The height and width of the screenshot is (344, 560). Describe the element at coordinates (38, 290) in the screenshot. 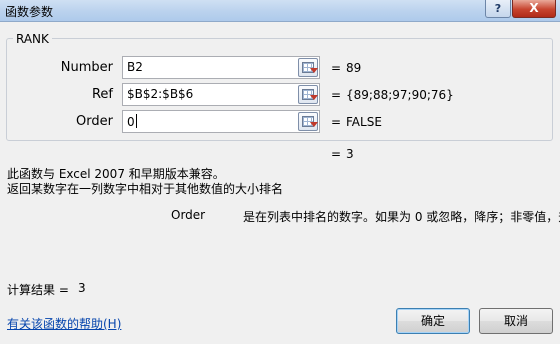

I see `calc-result-label: 计算结果 =` at that location.